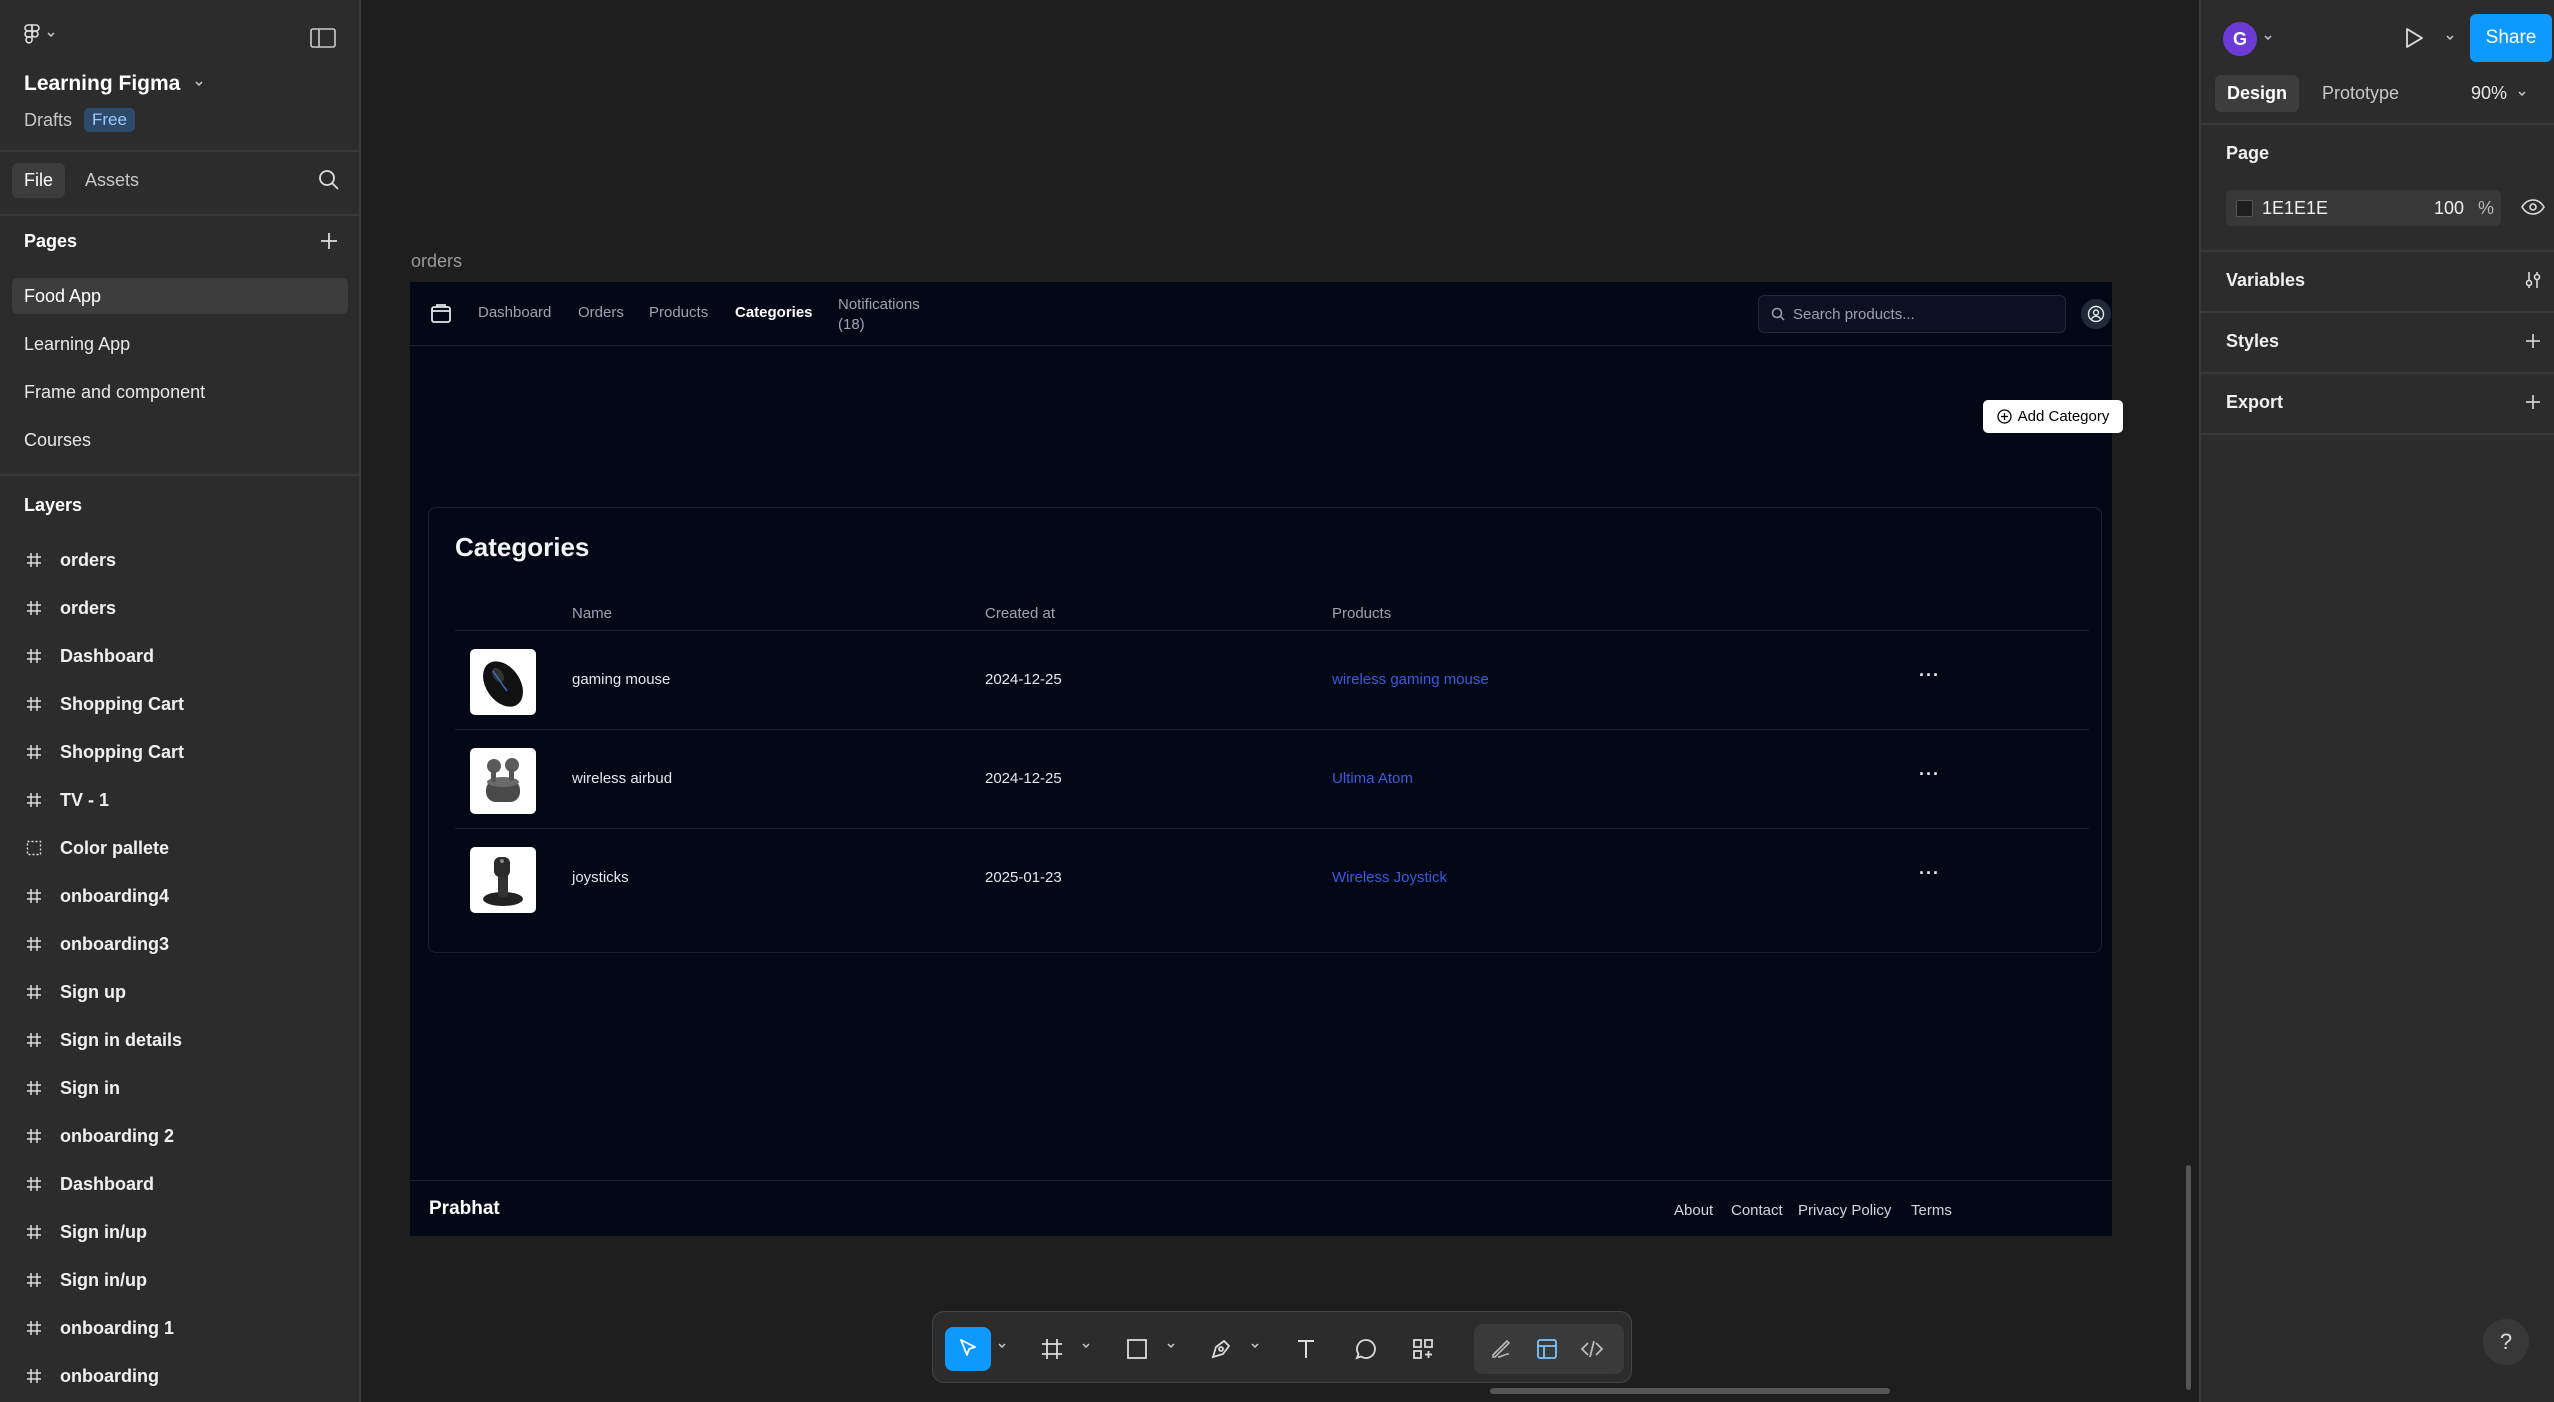 Image resolution: width=2554 pixels, height=1402 pixels. I want to click on page-item-food-app: Food App, so click(180, 296).